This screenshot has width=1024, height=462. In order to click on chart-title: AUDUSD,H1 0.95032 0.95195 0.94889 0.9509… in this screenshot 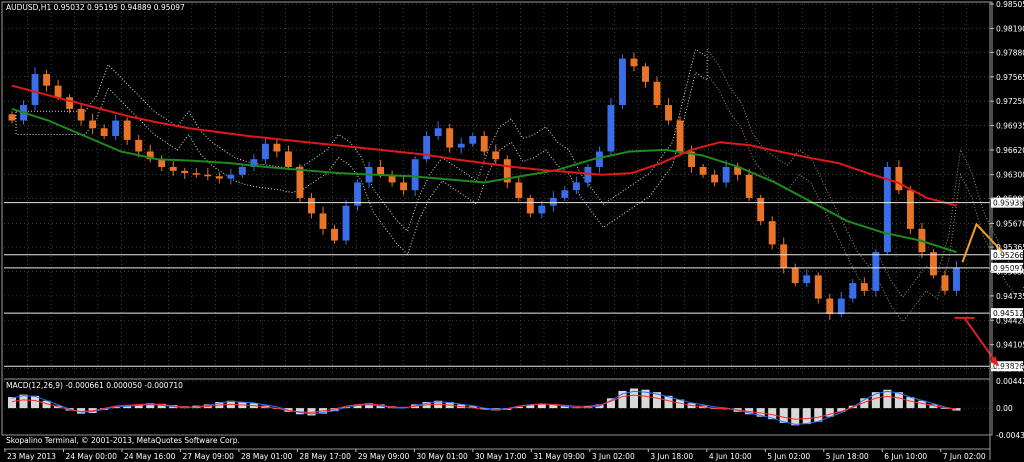, I will do `click(95, 7)`.